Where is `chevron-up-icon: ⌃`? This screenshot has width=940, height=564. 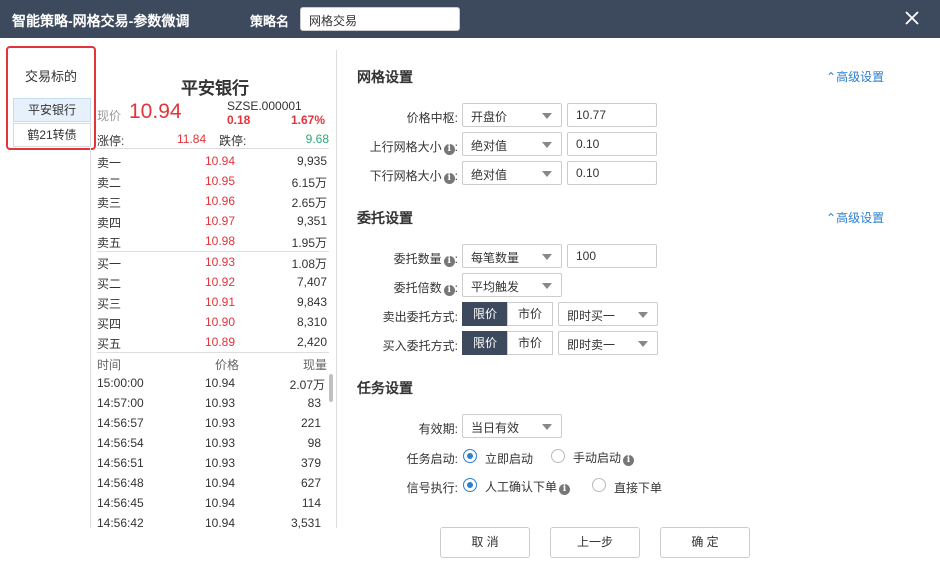 chevron-up-icon: ⌃ is located at coordinates (831, 218).